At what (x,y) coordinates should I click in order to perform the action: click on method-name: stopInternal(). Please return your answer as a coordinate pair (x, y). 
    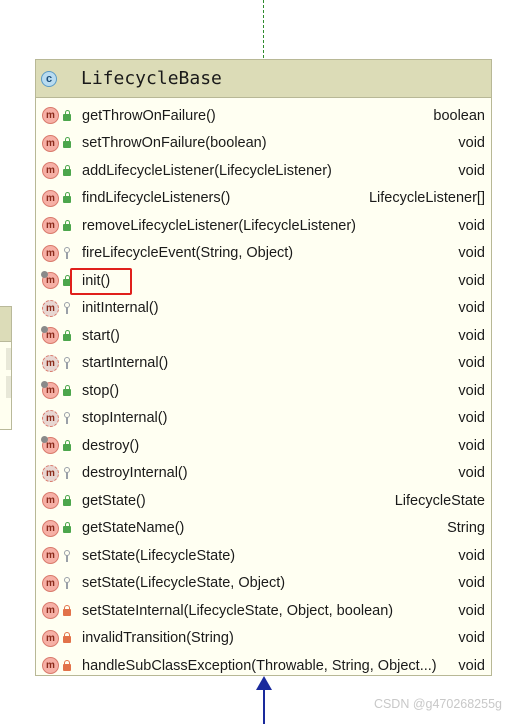
    Looking at the image, I should click on (125, 418).